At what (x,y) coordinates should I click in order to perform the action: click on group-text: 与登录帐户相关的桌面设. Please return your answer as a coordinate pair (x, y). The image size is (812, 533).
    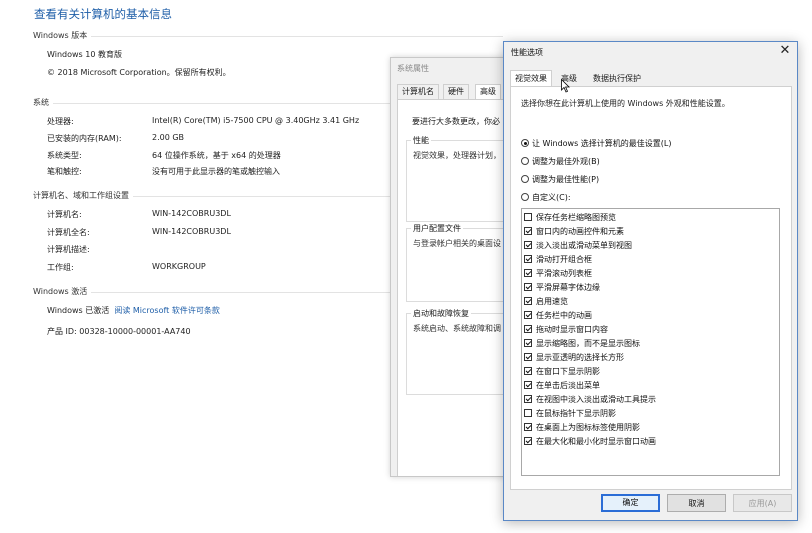
    Looking at the image, I should click on (457, 243).